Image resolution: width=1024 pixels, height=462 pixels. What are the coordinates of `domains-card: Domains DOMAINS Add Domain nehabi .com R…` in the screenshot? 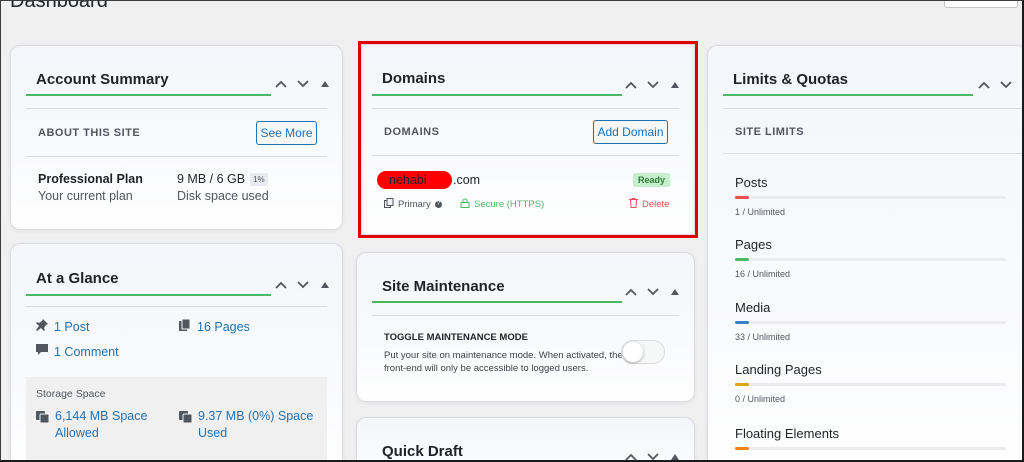 It's located at (528, 139).